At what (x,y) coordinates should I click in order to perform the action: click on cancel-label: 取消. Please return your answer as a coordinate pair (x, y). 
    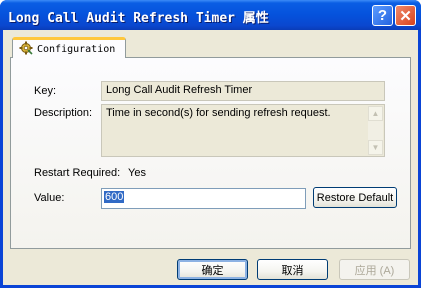
    Looking at the image, I should click on (292, 270).